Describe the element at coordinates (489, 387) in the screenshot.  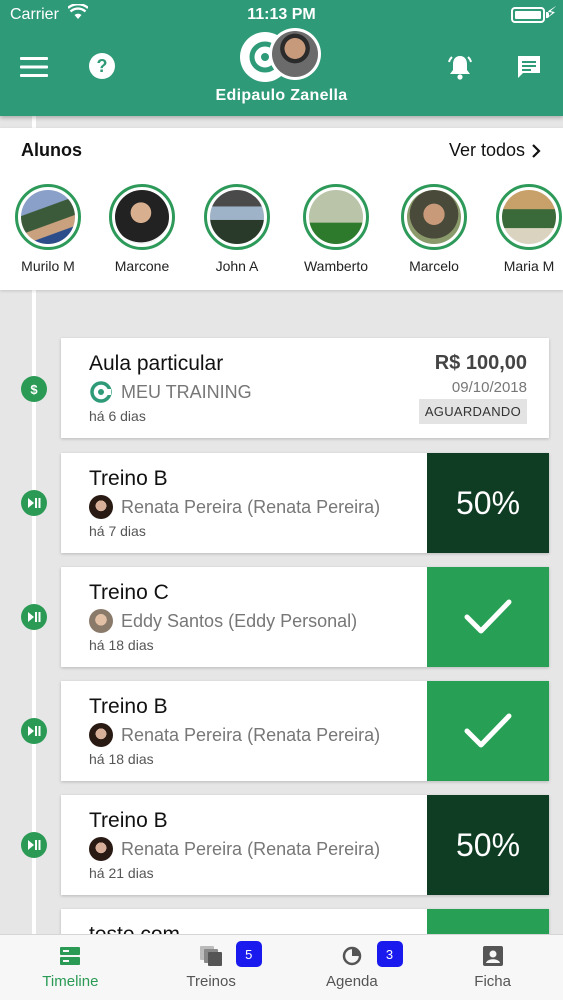
I see `payment-date: 09/10/2018` at that location.